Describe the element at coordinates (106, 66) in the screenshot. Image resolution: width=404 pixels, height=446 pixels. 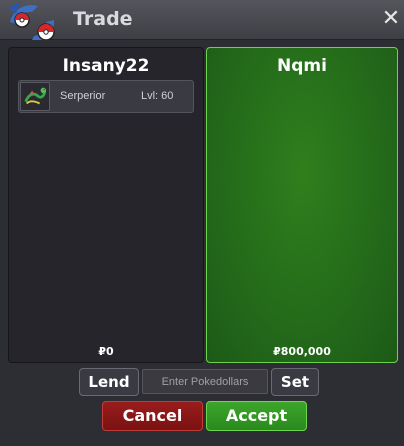
I see `my-player-name: Insany22` at that location.